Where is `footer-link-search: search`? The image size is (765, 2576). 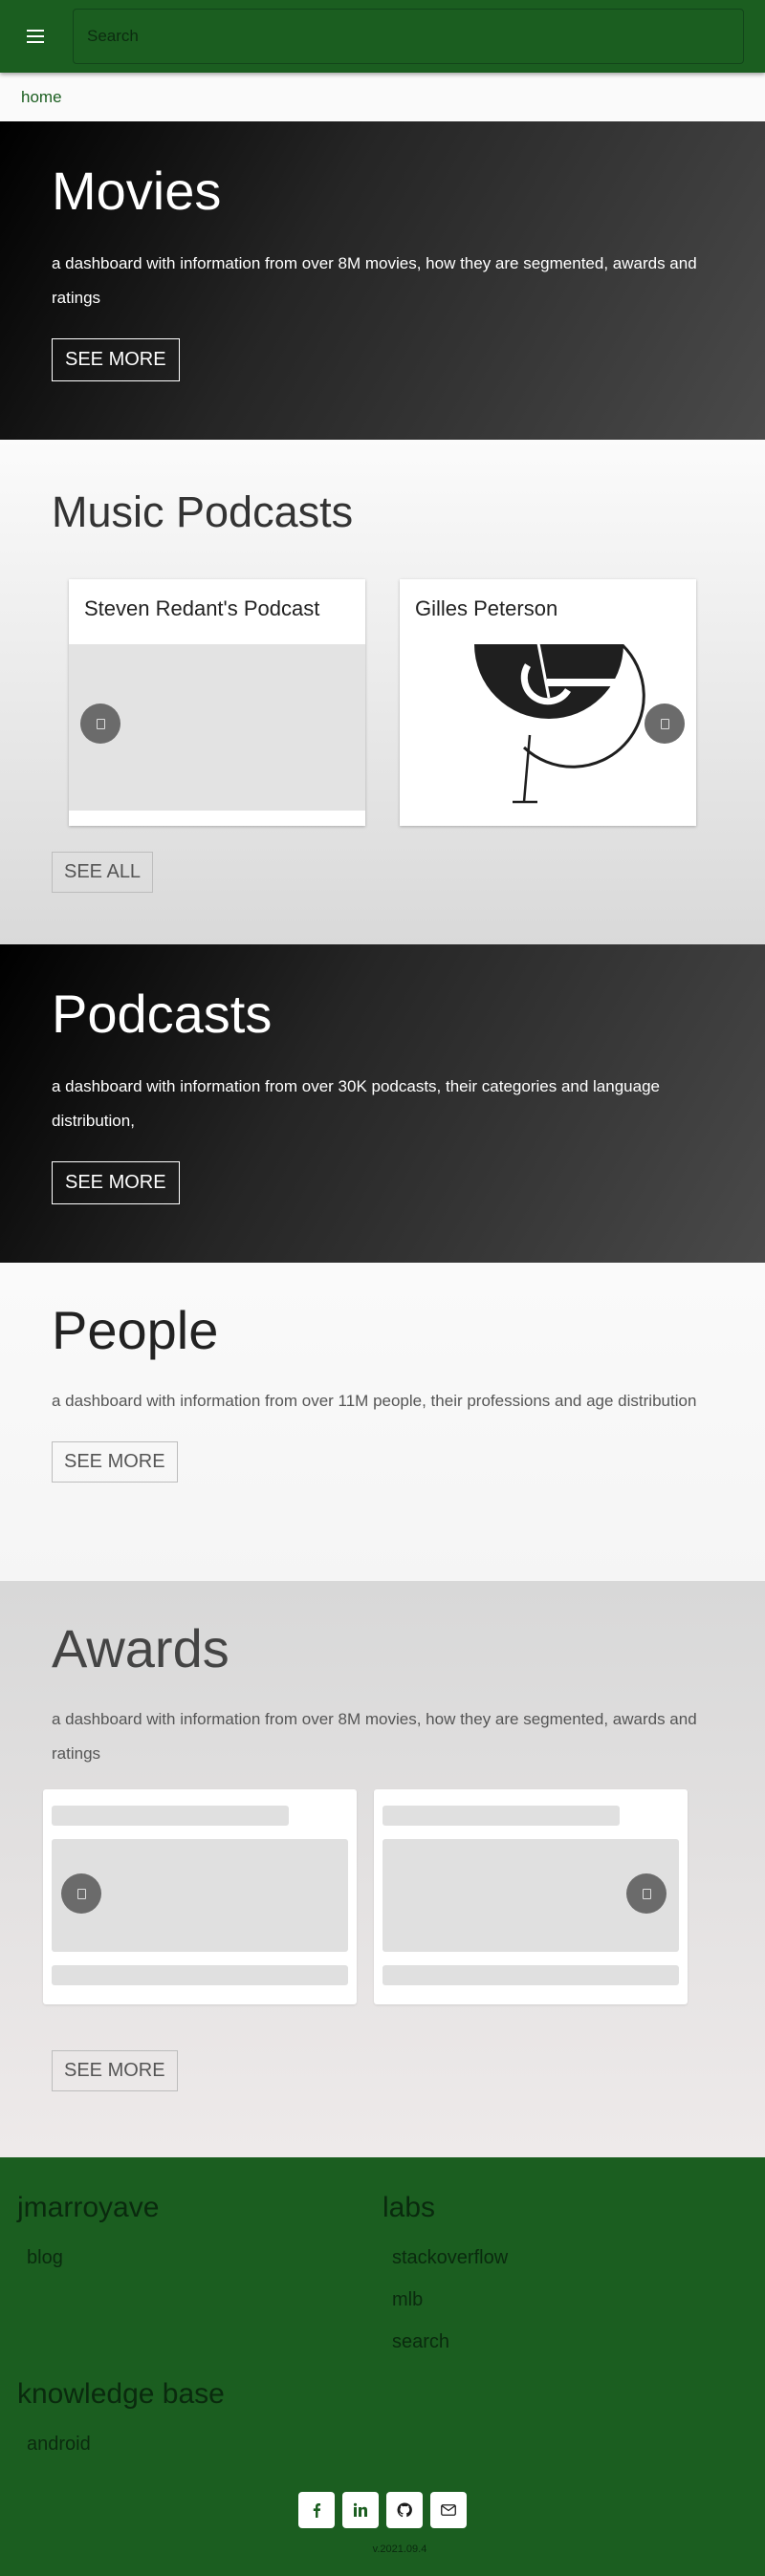 footer-link-search: search is located at coordinates (570, 2342).